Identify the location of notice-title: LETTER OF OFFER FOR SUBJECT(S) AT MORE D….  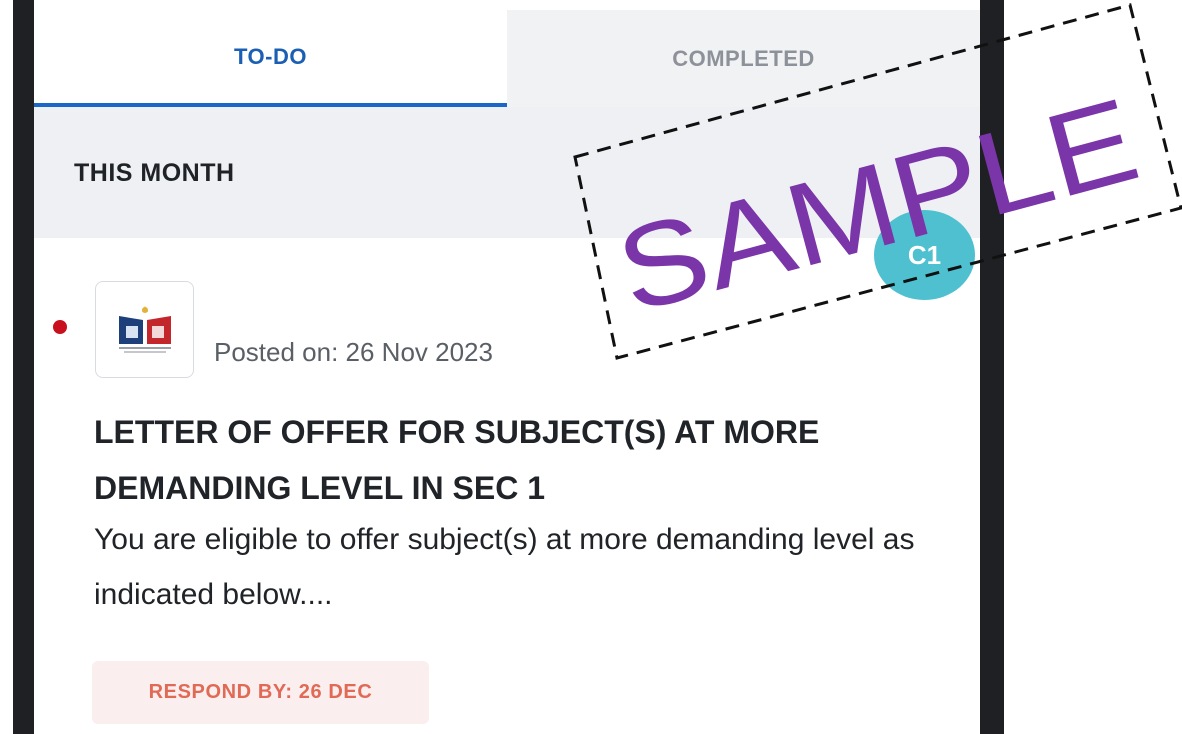
(524, 460).